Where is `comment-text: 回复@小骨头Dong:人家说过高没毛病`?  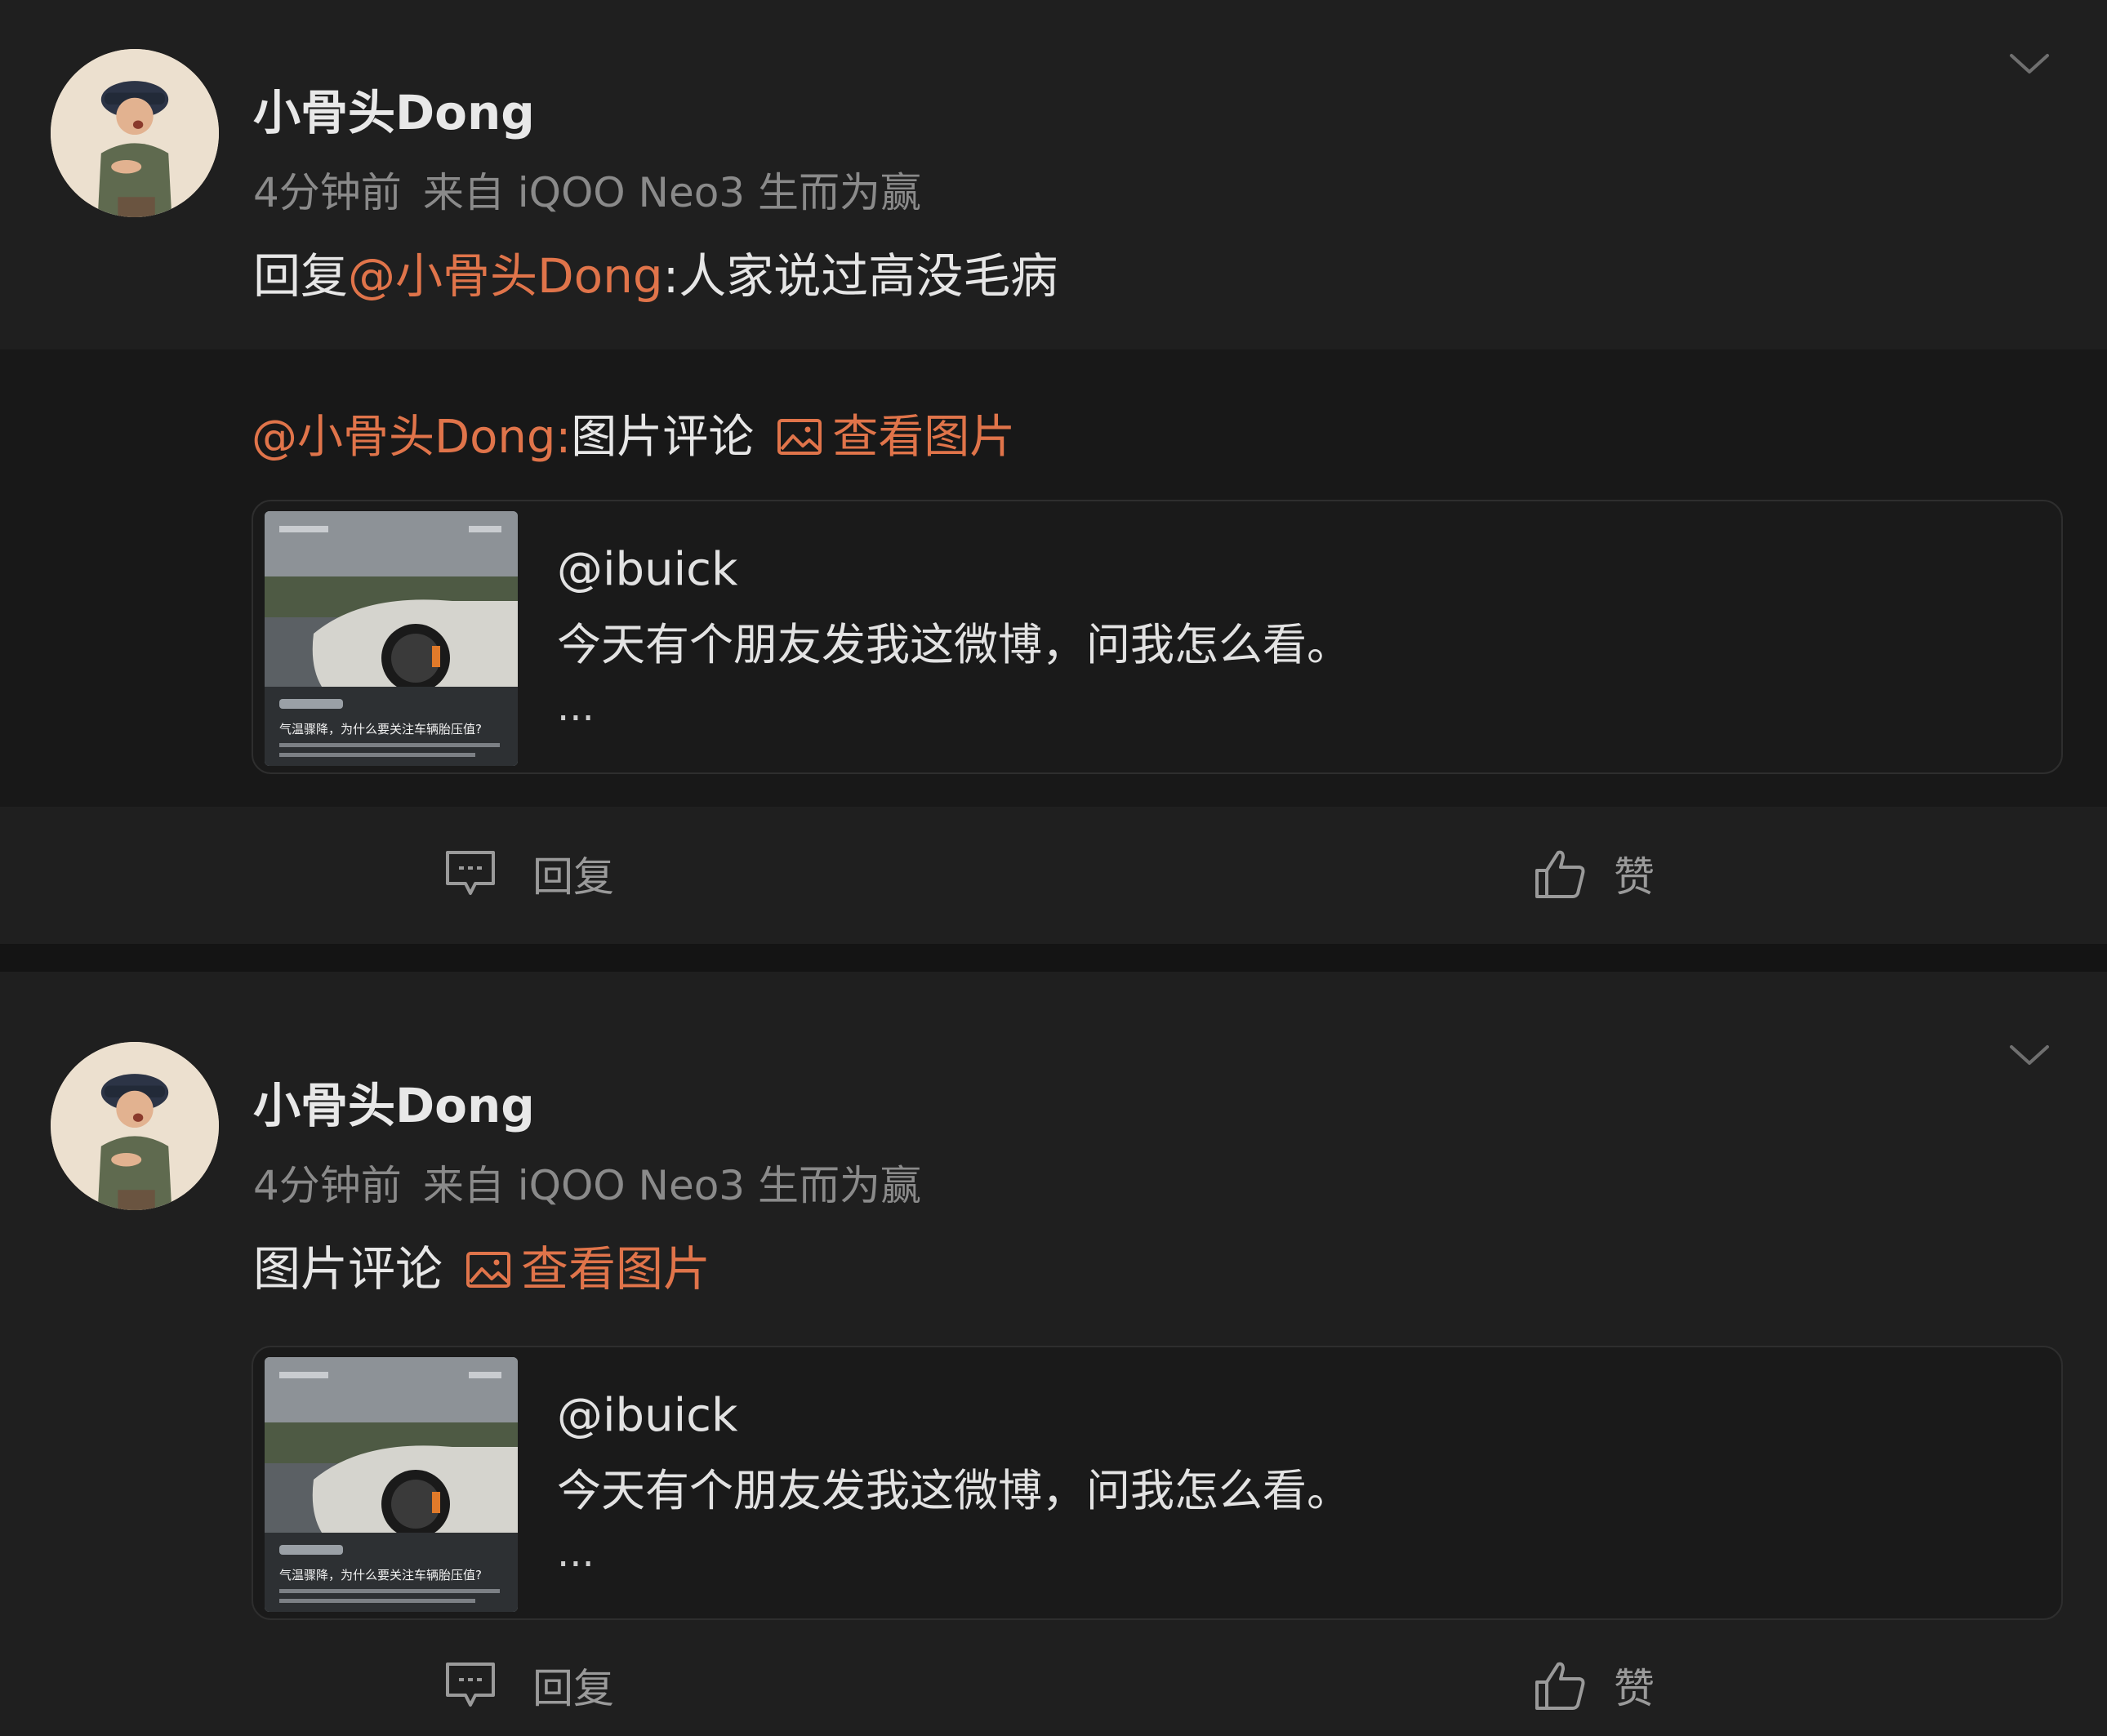
comment-text: 回复@小骨头Dong:人家说过高没毛病 is located at coordinates (655, 276).